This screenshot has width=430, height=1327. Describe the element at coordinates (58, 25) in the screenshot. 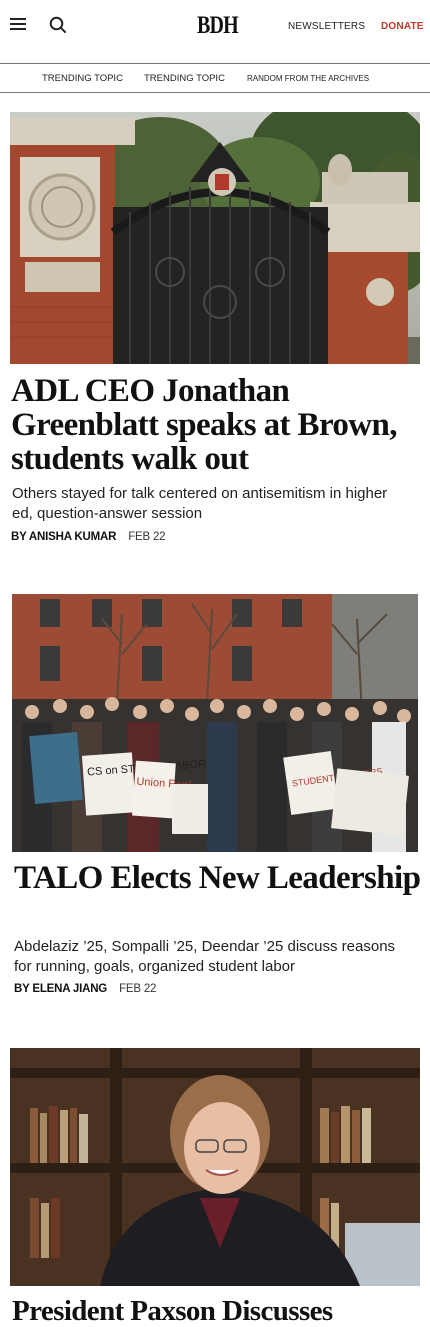

I see `search-icon` at that location.